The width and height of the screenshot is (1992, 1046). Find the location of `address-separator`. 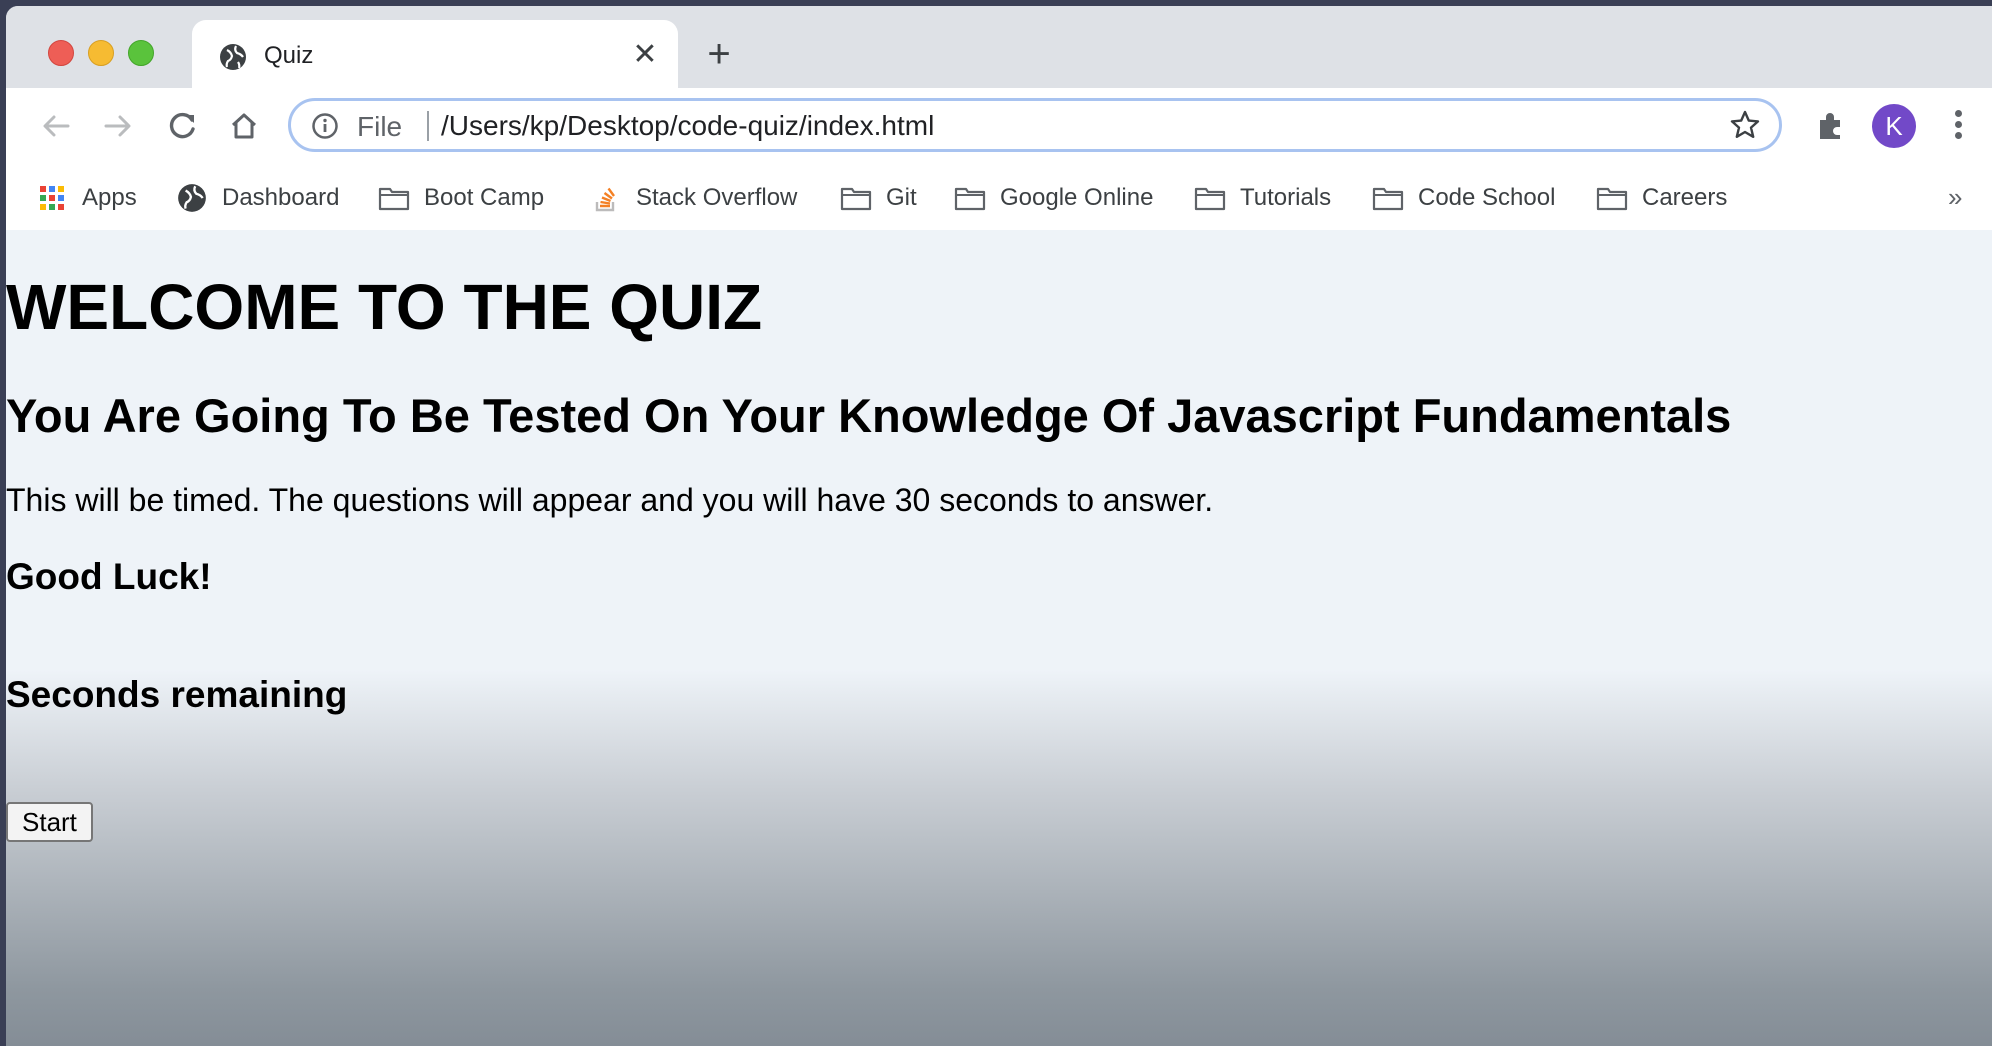

address-separator is located at coordinates (428, 126).